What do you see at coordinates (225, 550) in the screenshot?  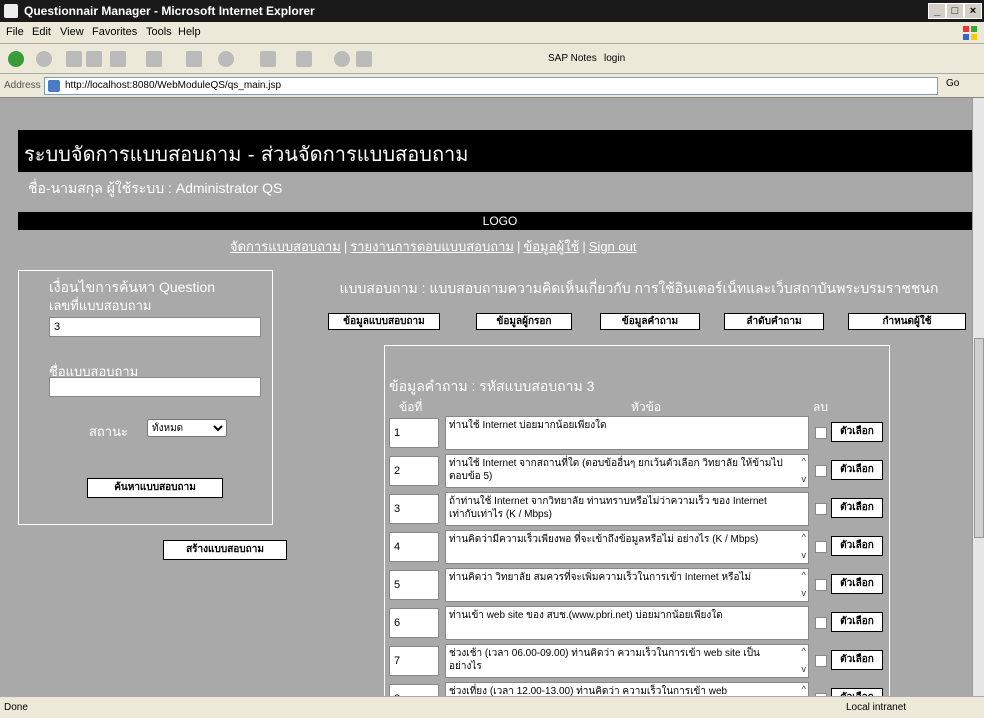 I see `create-questionnaire-button: สร้างแบบสอบถาม` at bounding box center [225, 550].